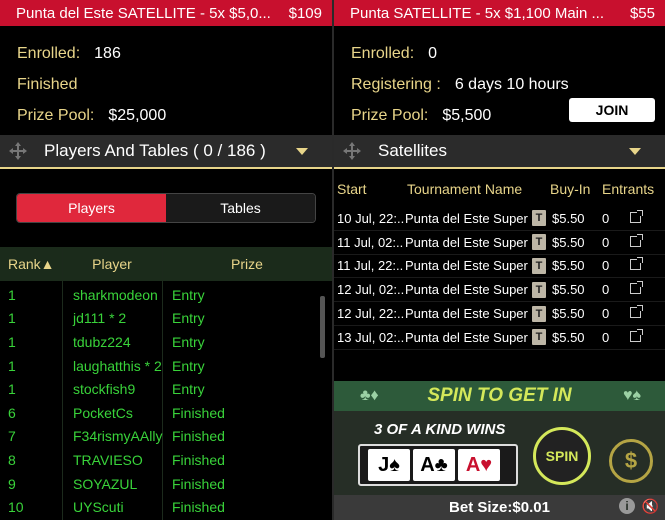  What do you see at coordinates (160, 460) in the screenshot?
I see `table-row: 8 TRAVIESO Finished` at bounding box center [160, 460].